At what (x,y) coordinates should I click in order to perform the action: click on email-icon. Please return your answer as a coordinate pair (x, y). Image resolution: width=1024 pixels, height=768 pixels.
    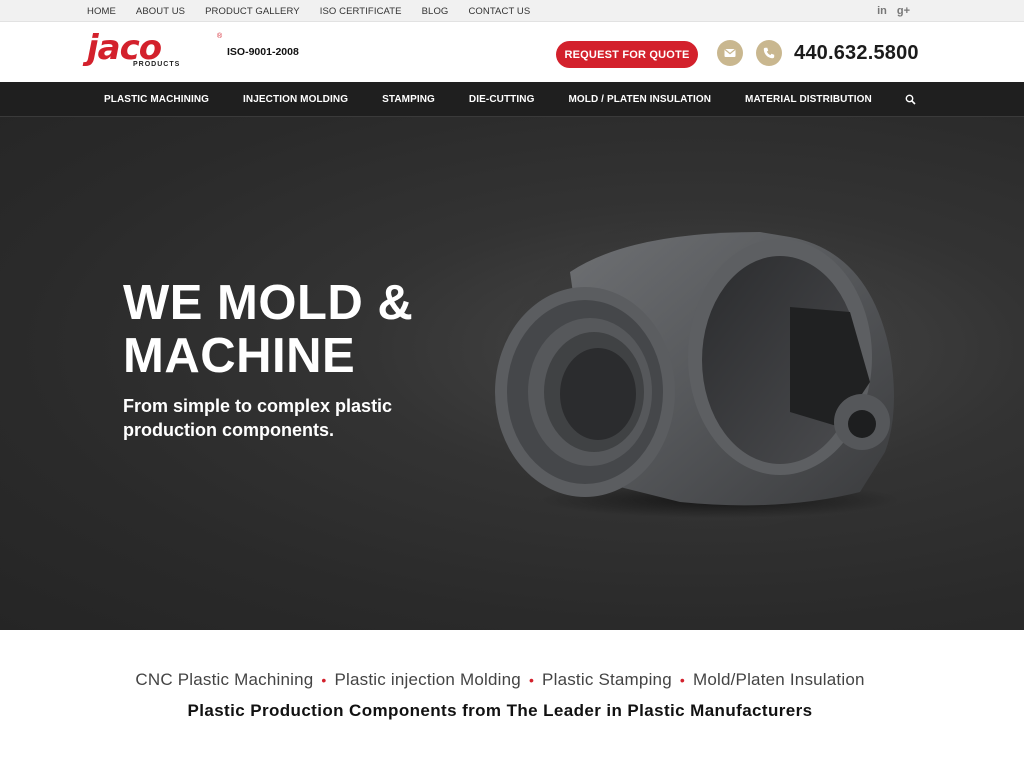
    Looking at the image, I should click on (730, 53).